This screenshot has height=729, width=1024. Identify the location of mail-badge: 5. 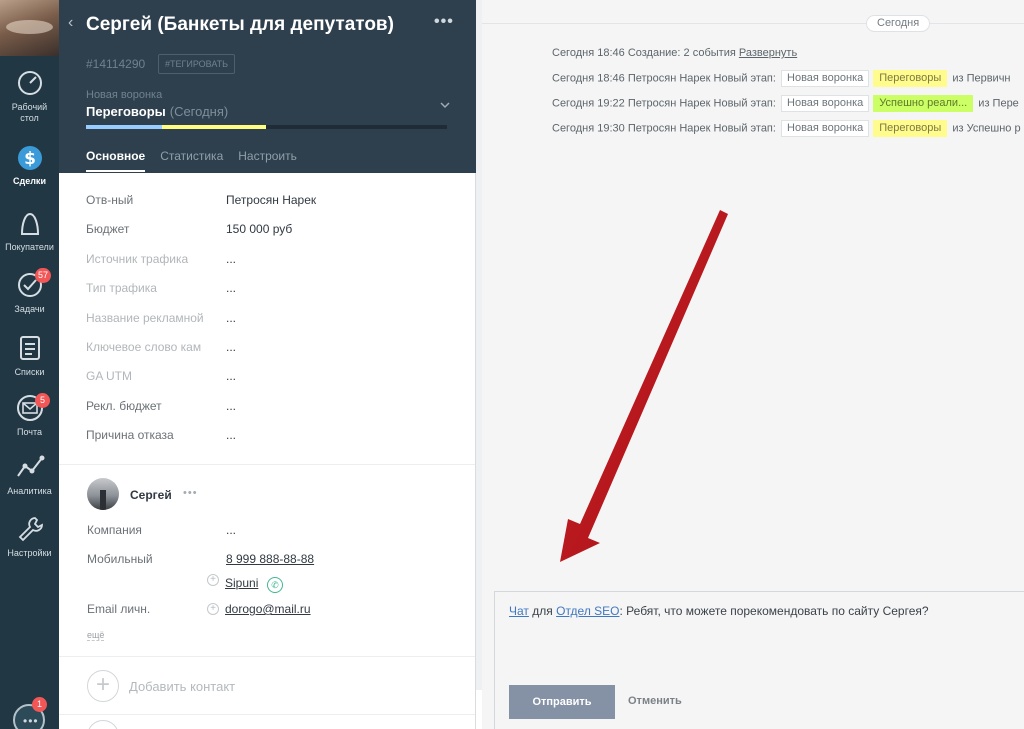
(42, 400).